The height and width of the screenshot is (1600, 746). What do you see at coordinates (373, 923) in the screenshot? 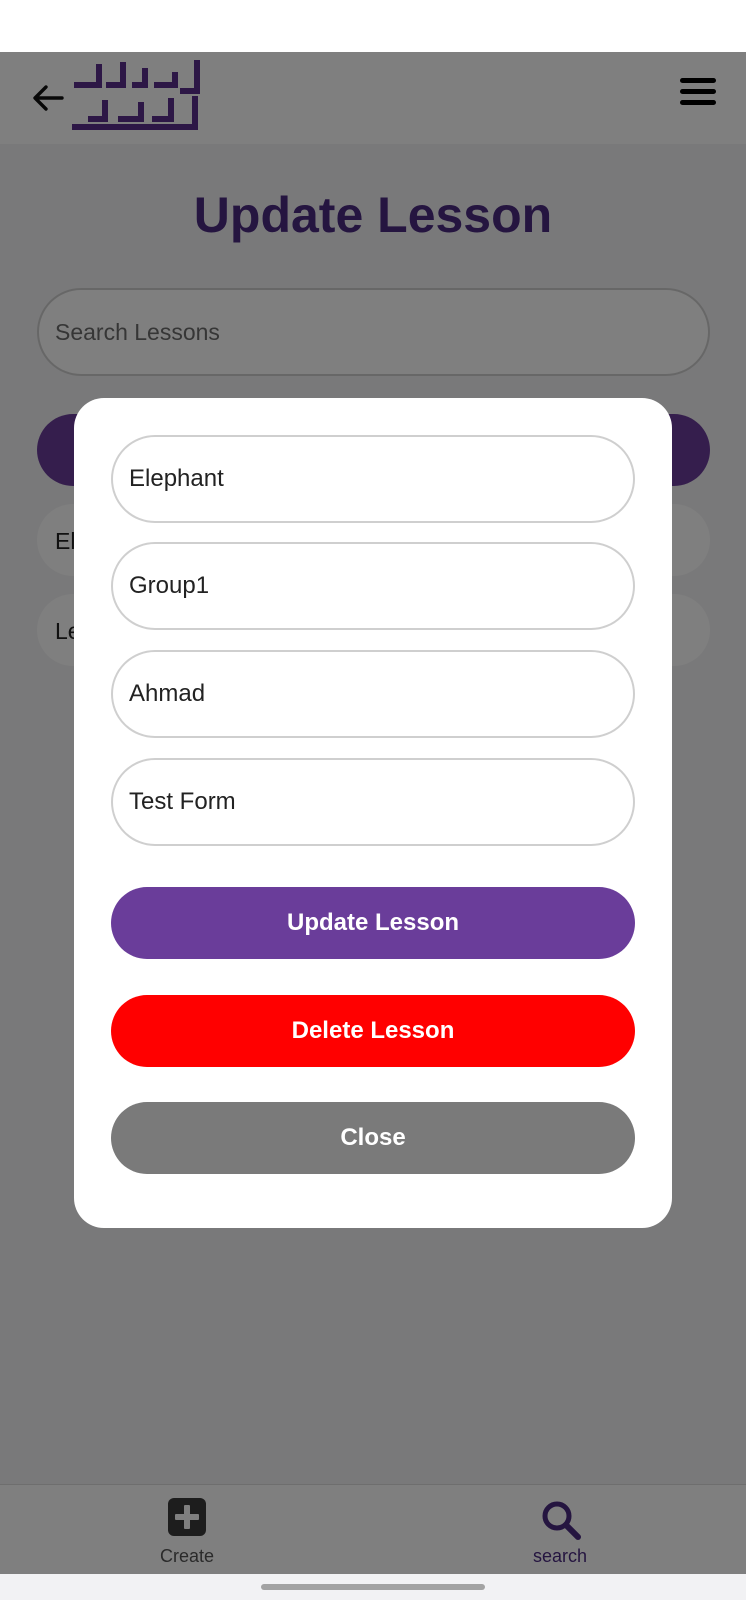
I see `update-lesson-button: Update Lesson` at bounding box center [373, 923].